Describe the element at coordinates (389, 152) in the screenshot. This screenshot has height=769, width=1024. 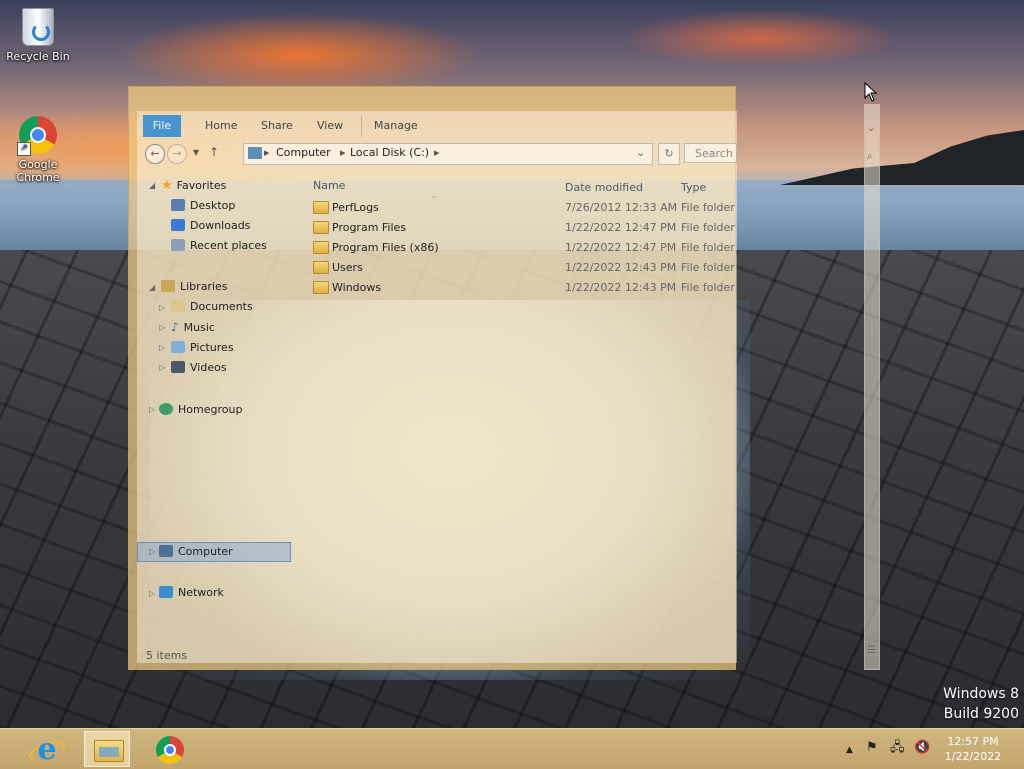
I see `breadcrumb-local-disk: Local Disk (C:)` at that location.